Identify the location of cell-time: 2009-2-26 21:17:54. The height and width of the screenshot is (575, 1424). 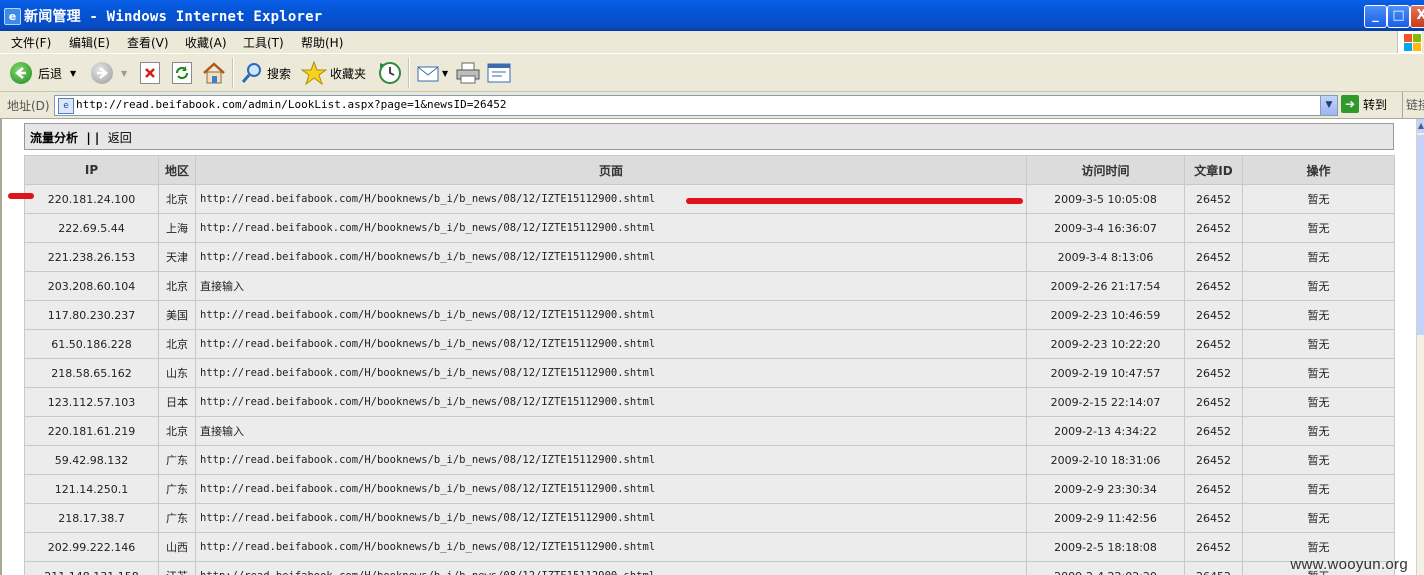
(1105, 286).